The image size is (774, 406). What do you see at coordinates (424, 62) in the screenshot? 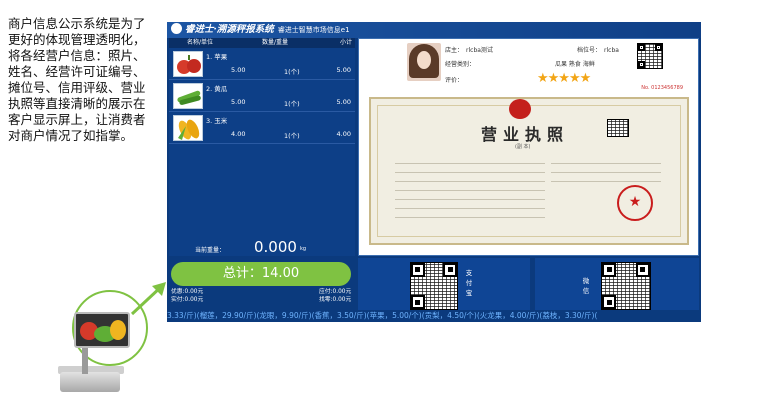
I see `merchant-avatar` at bounding box center [424, 62].